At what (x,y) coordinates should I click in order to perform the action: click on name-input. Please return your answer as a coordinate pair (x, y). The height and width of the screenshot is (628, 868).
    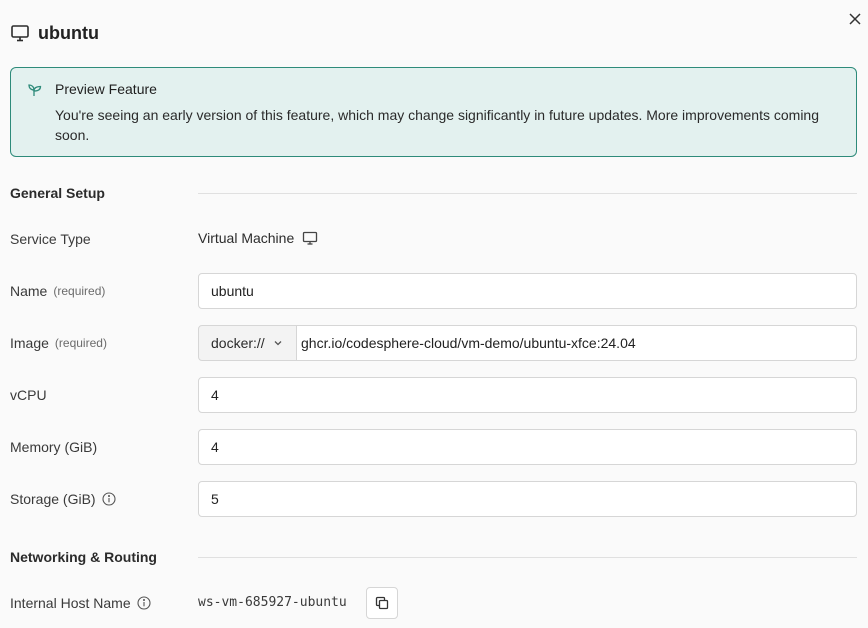
    Looking at the image, I should click on (527, 291).